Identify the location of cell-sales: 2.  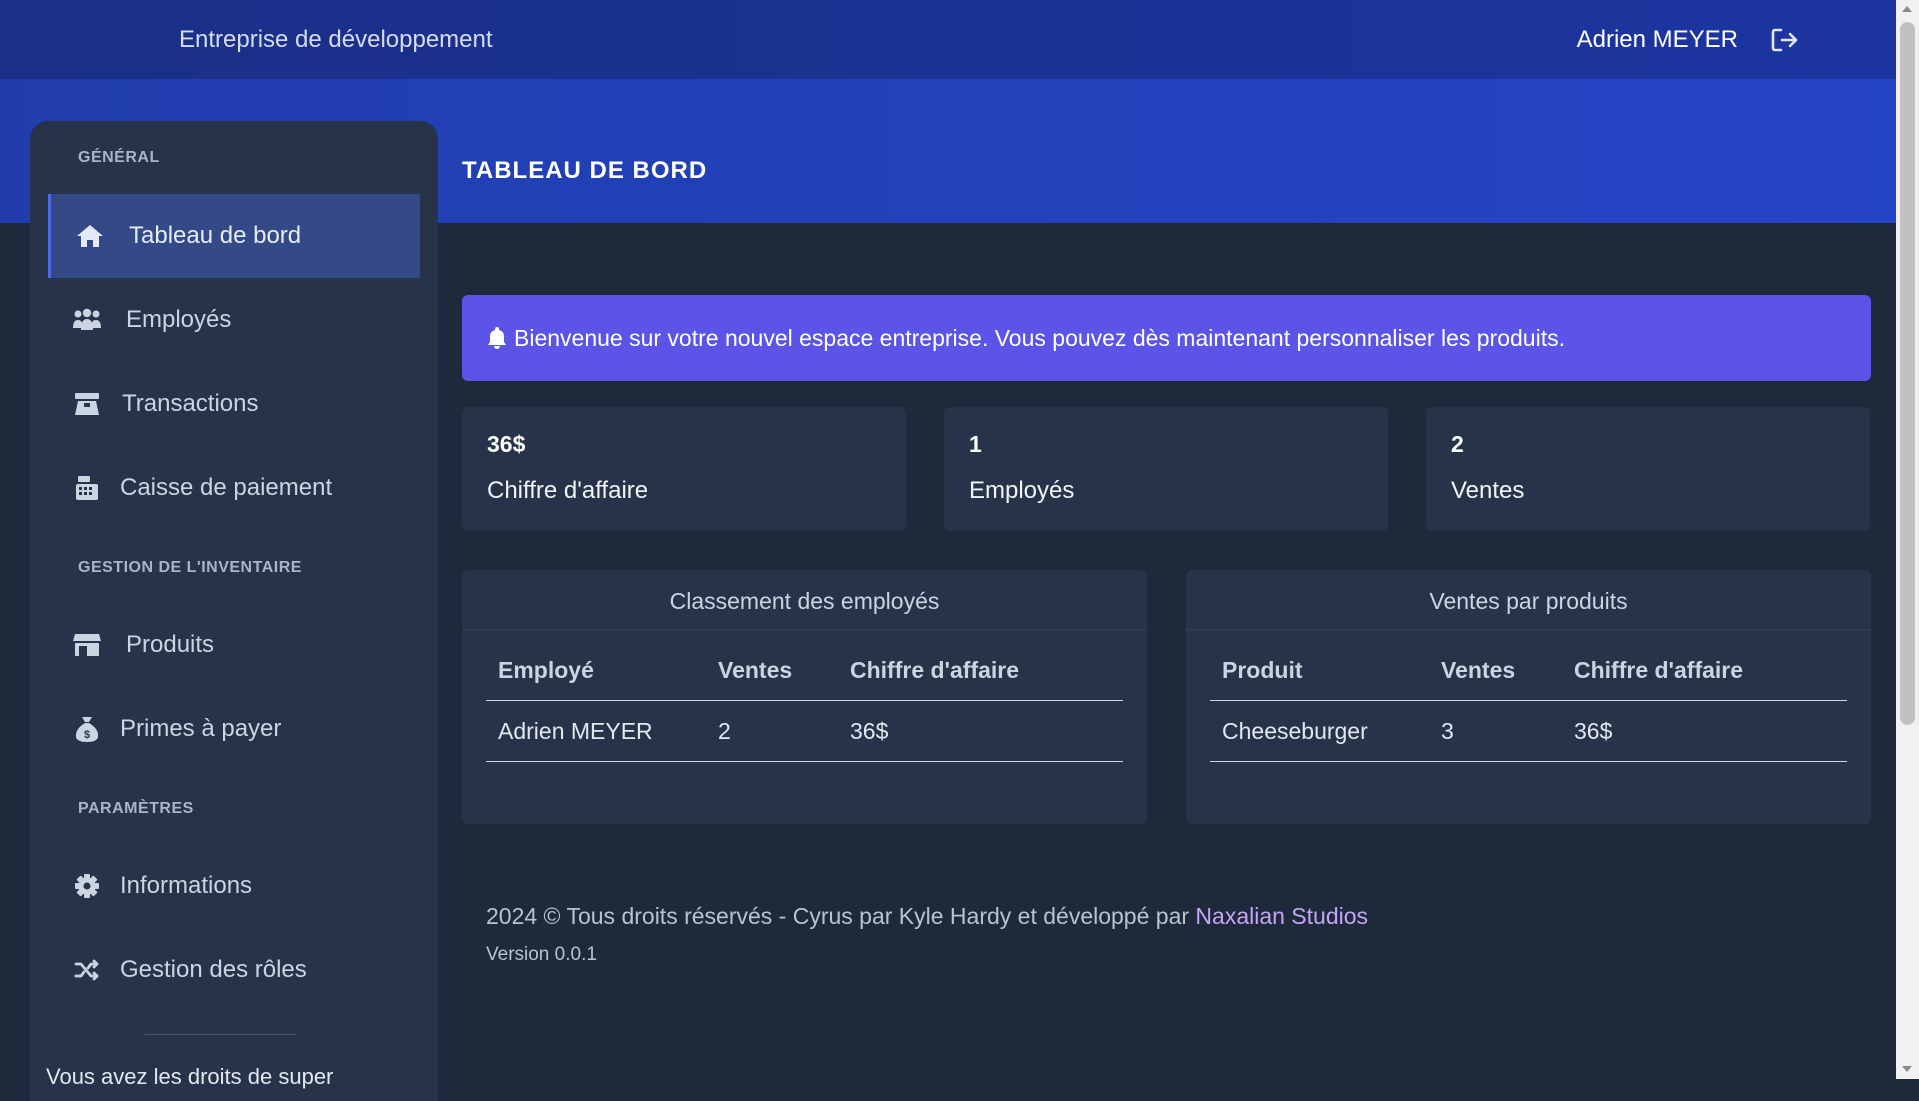
(724, 730).